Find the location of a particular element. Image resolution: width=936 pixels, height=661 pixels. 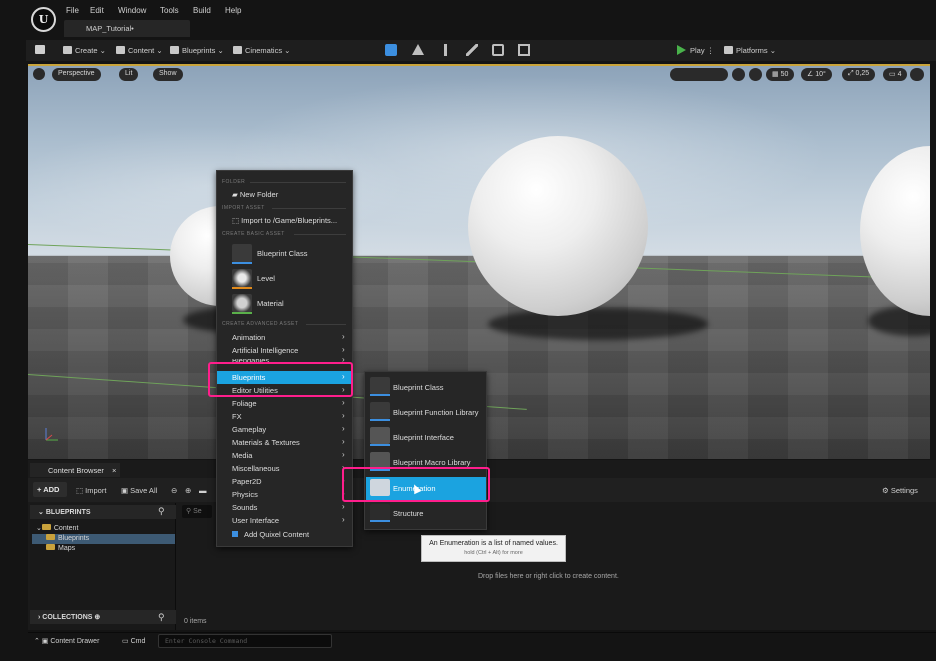

save-all-button: ▣ Save All is located at coordinates (139, 490).